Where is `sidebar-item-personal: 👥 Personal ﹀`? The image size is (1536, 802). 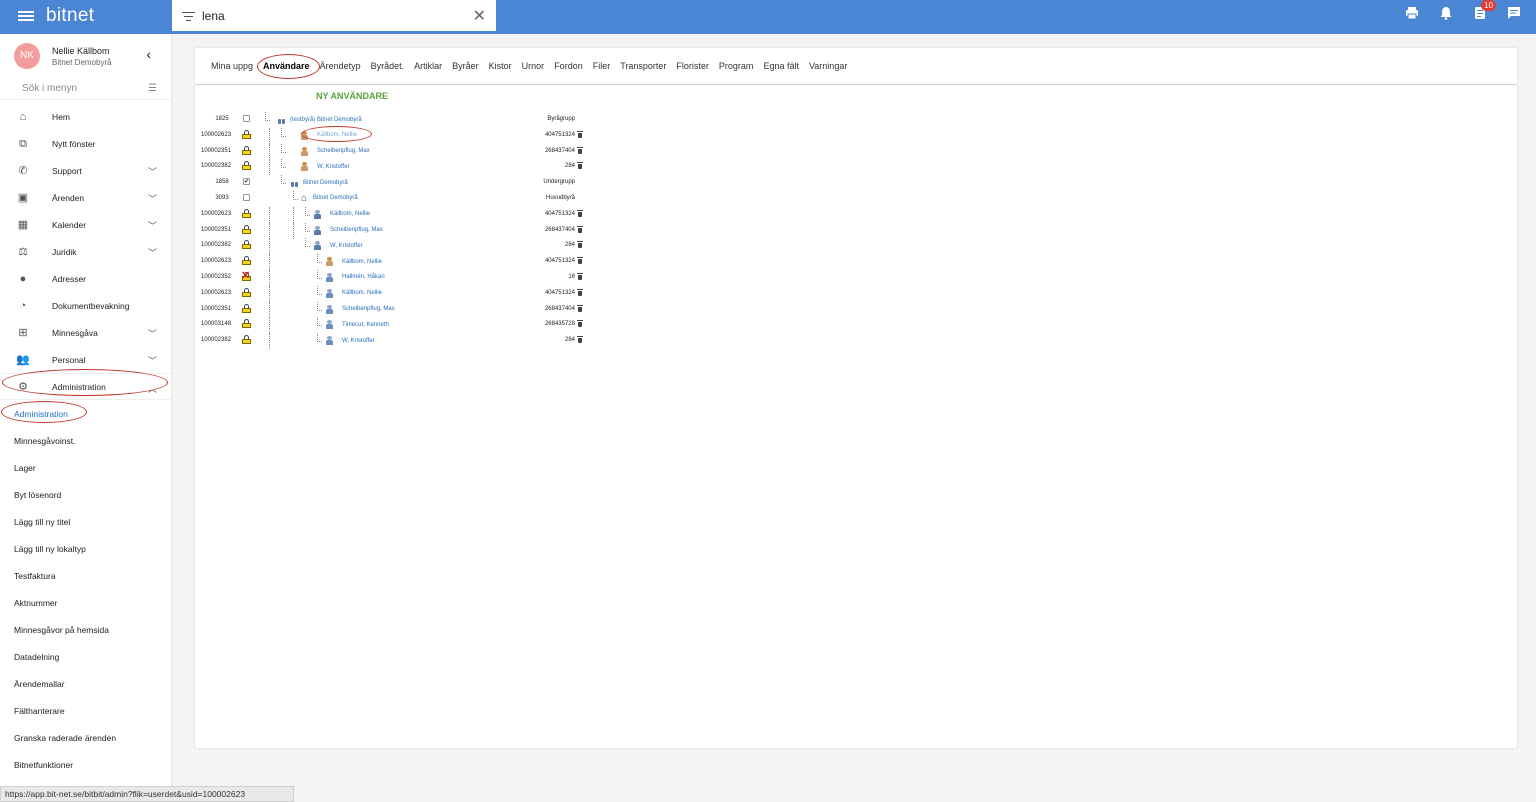
sidebar-item-personal: 👥 Personal ﹀ is located at coordinates (85, 359).